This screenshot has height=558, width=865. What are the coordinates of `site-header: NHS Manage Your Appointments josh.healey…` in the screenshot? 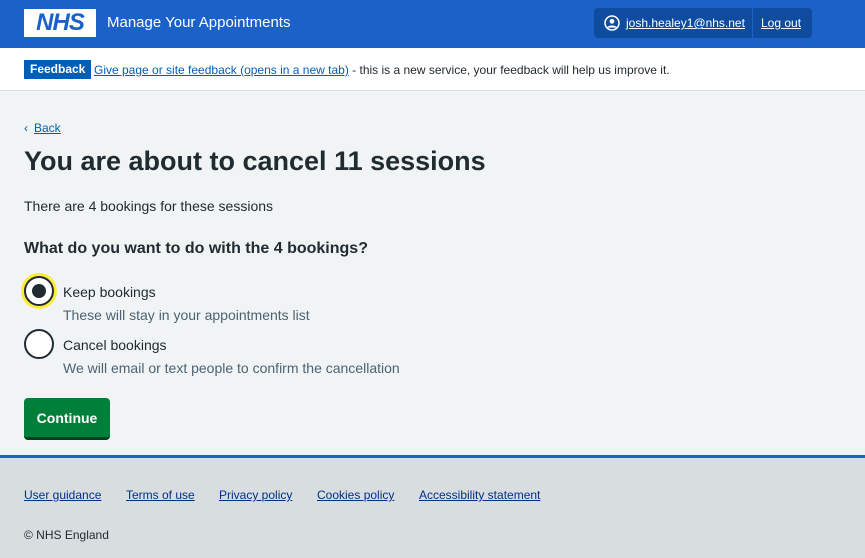 It's located at (432, 24).